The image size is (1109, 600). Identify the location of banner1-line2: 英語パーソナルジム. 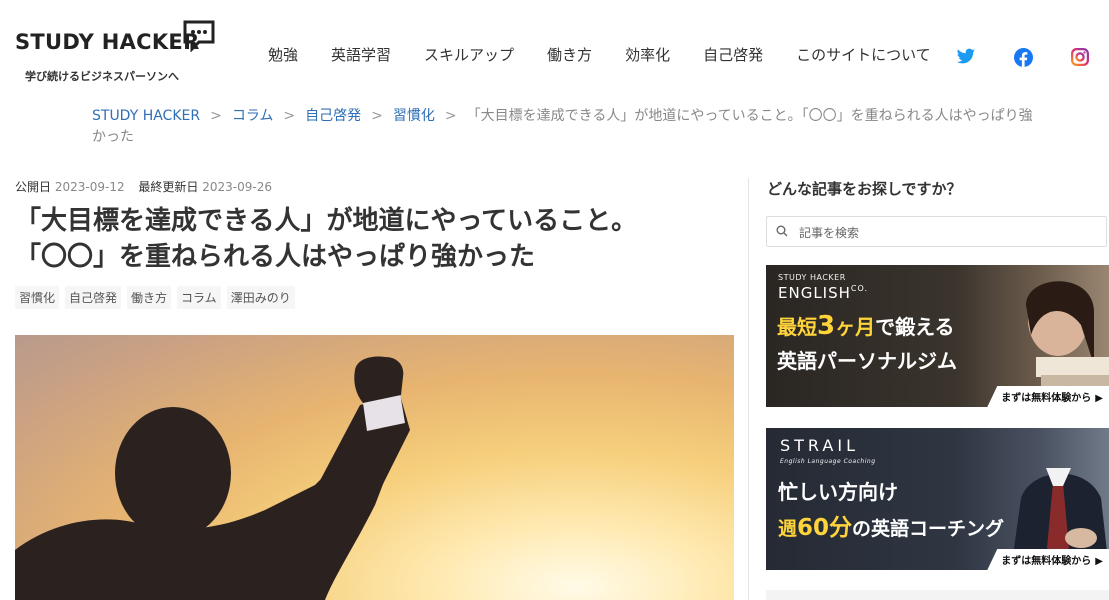
(867, 361).